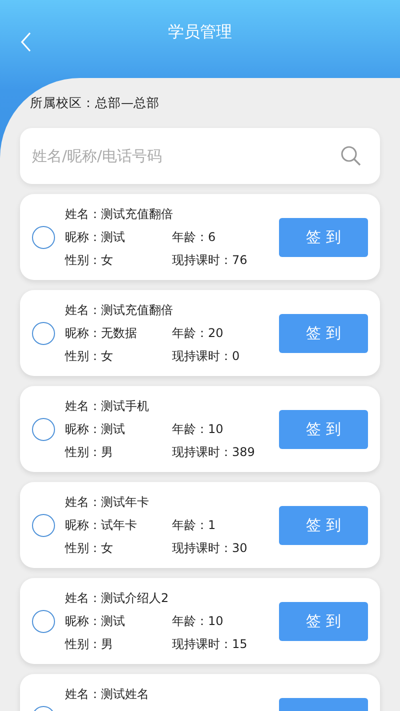 The width and height of the screenshot is (400, 711). I want to click on remaining-hours: 现持课时：30, so click(210, 548).